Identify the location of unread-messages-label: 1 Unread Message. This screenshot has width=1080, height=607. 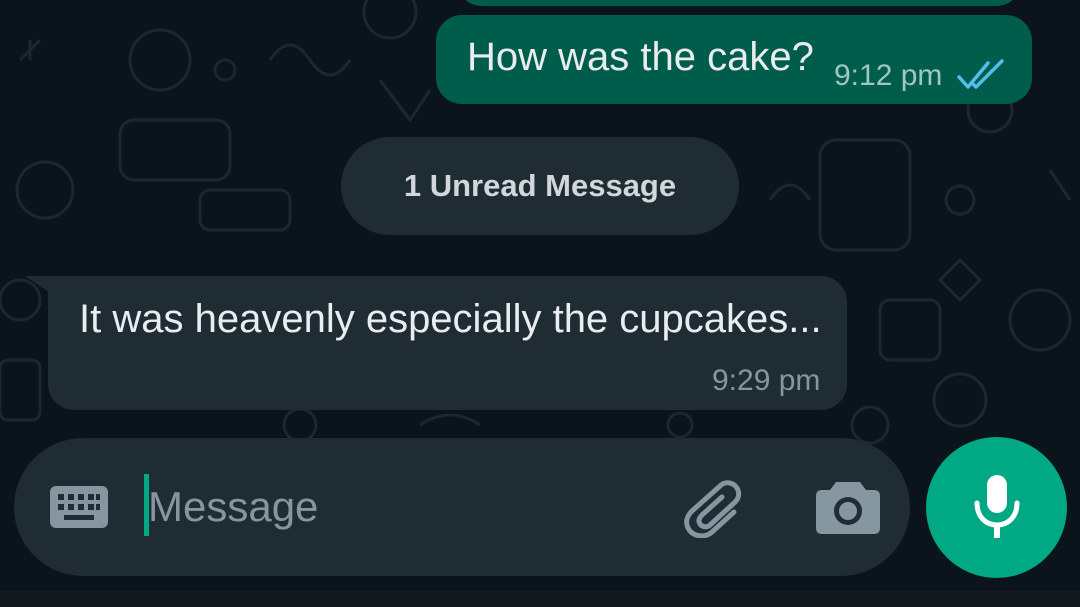
(540, 185).